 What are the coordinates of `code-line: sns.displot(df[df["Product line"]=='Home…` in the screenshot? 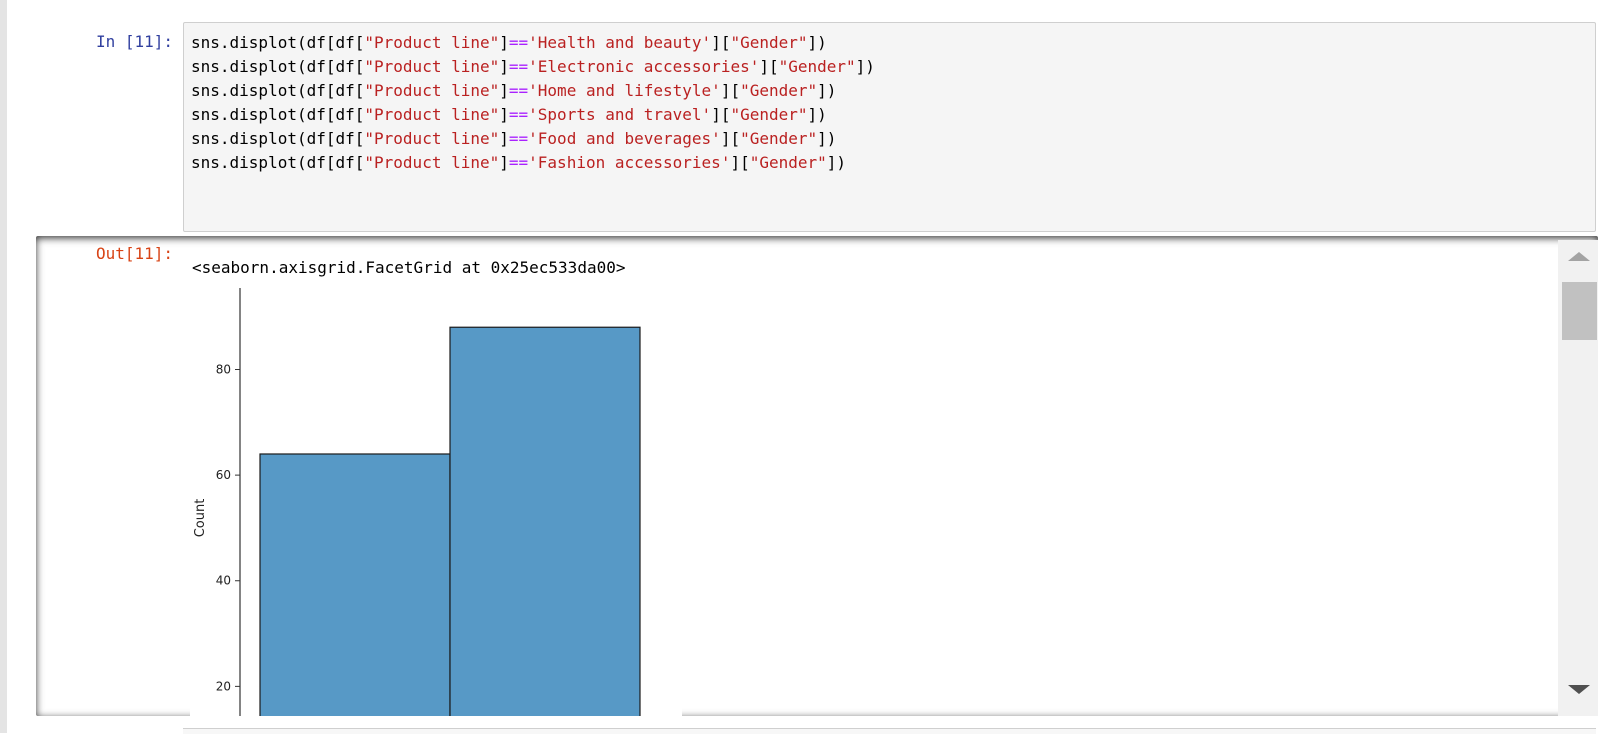 It's located at (889, 91).